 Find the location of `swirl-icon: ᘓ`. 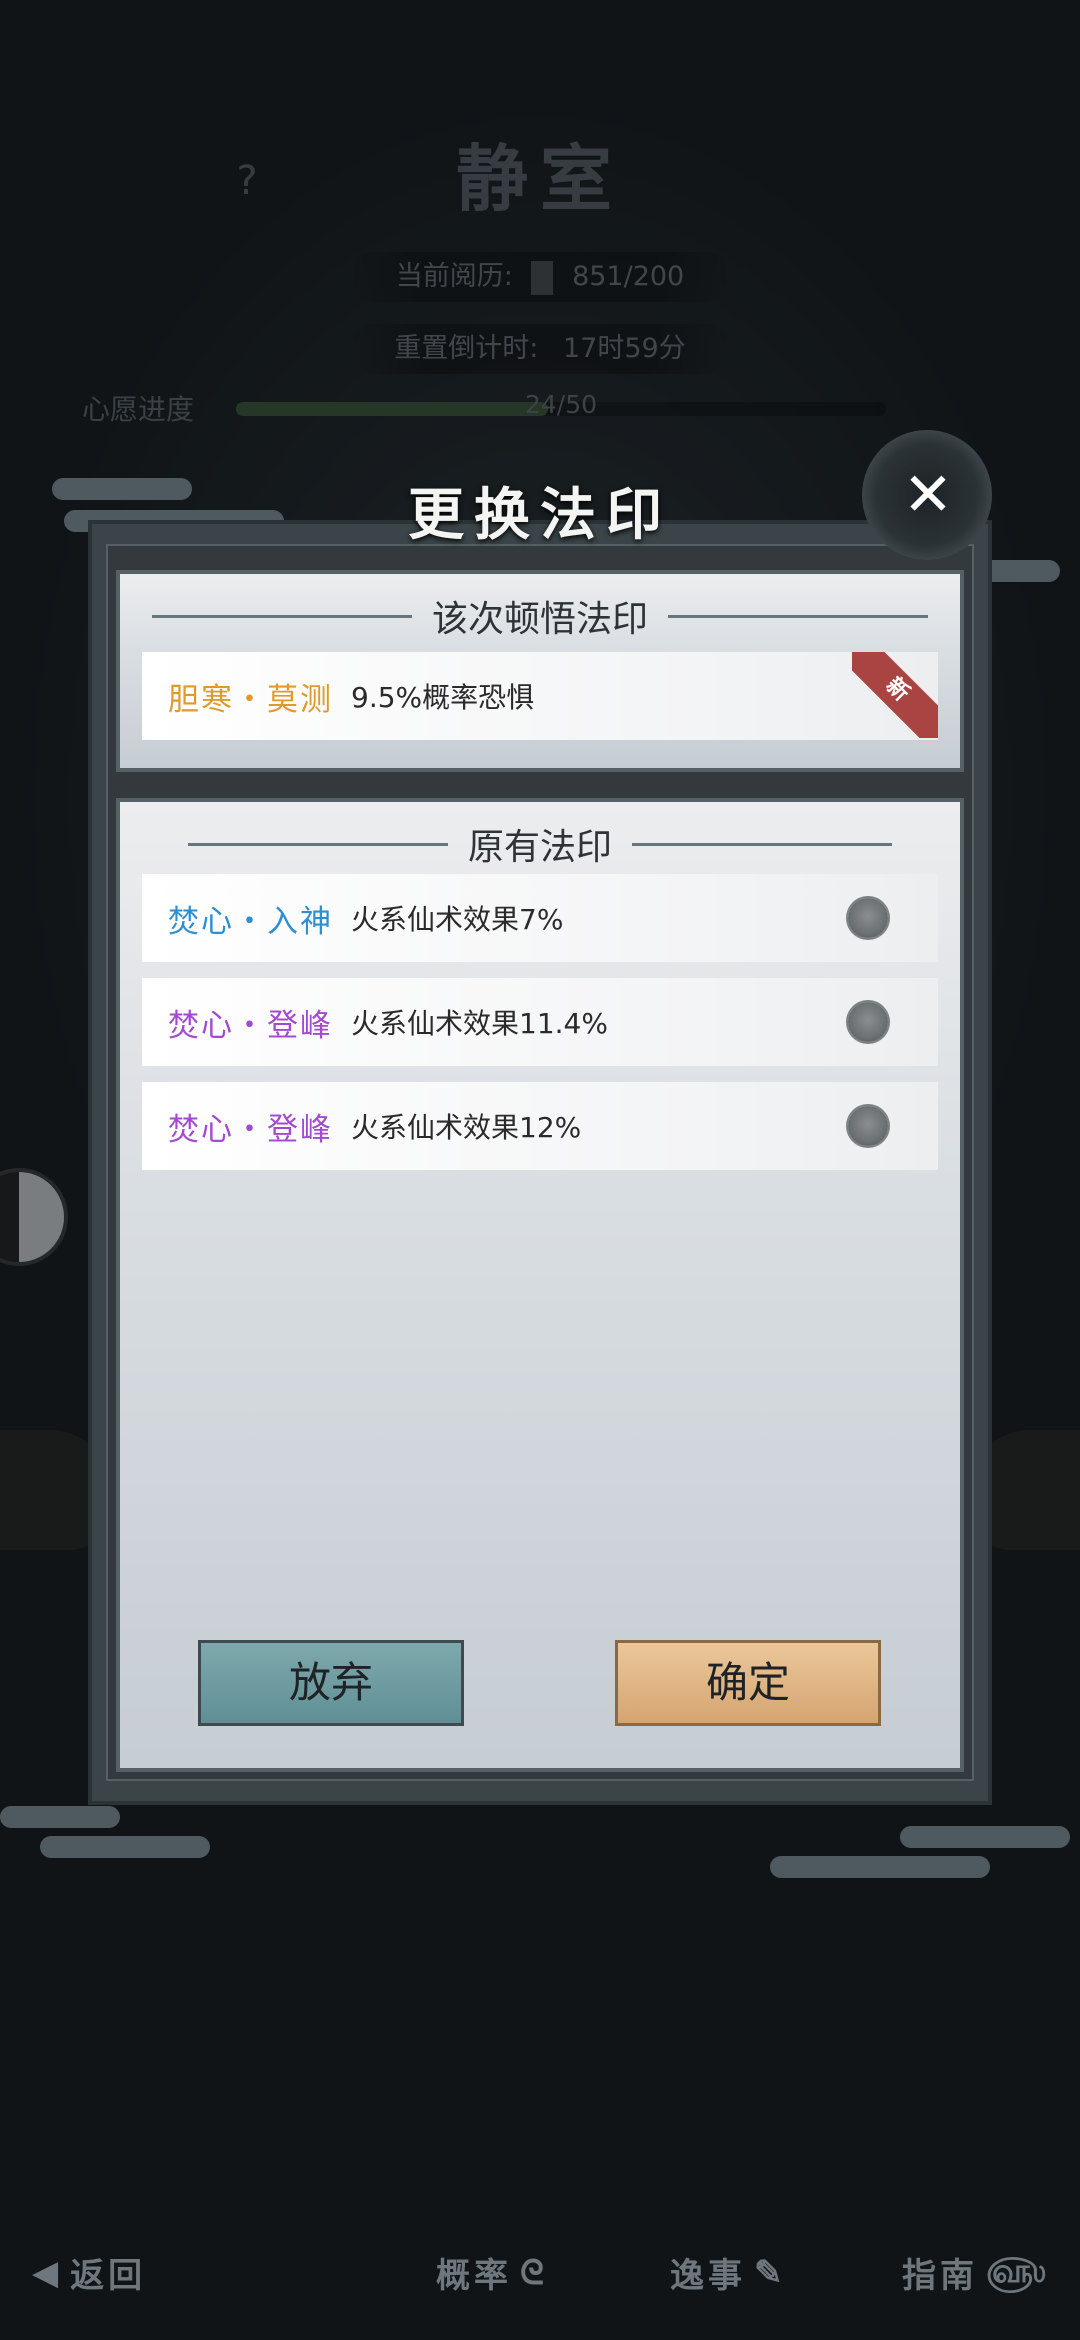

swirl-icon: ᘓ is located at coordinates (534, 2272).